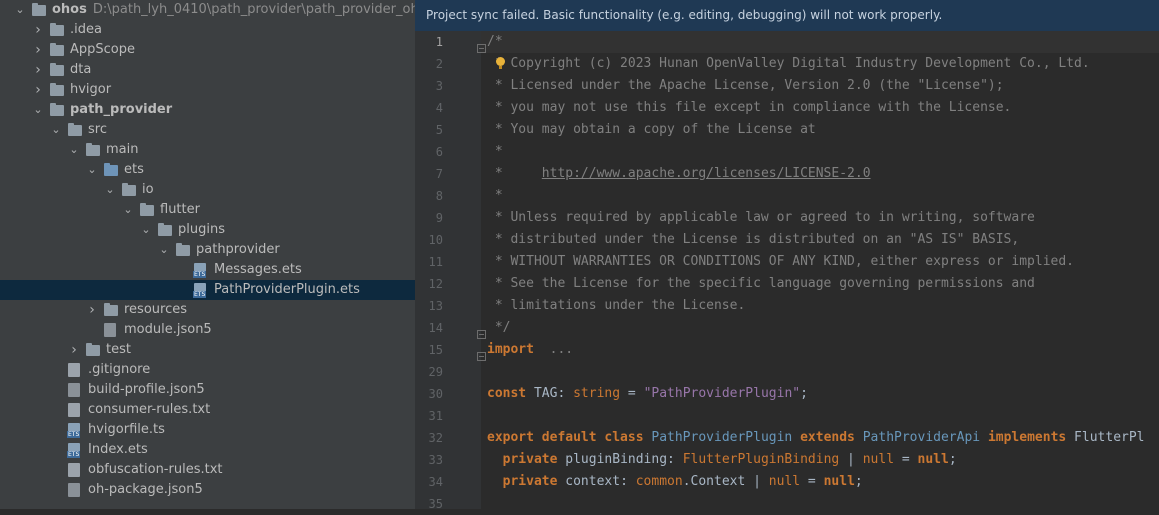 The height and width of the screenshot is (515, 1159). What do you see at coordinates (118, 449) in the screenshot?
I see `tree-item-name: Index.ets` at bounding box center [118, 449].